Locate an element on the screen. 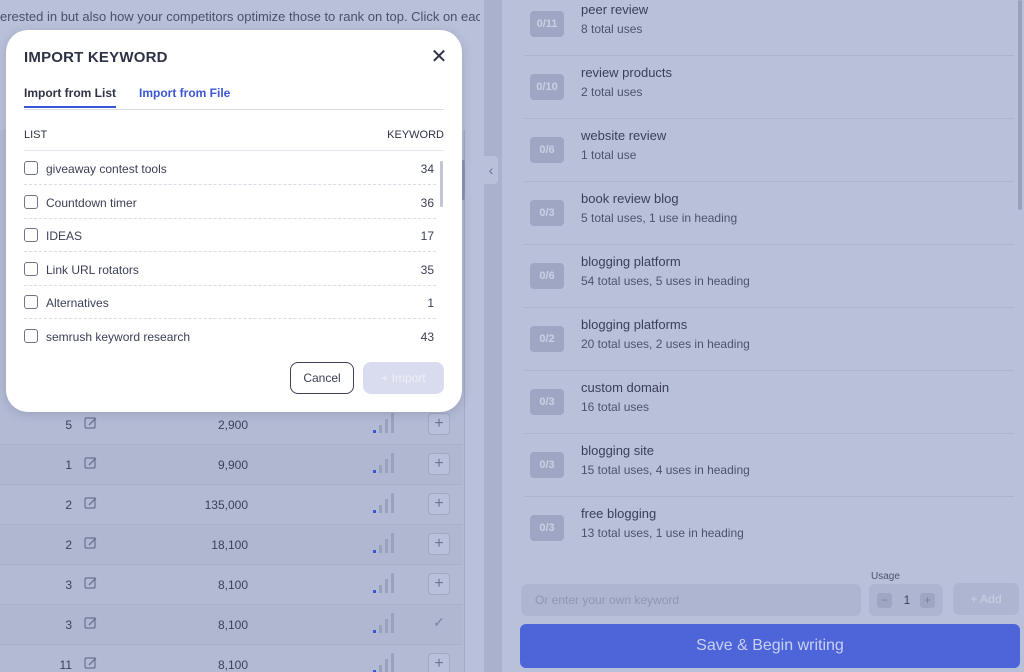 This screenshot has height=672, width=1024. list-item: IDEAS 17 is located at coordinates (230, 235).